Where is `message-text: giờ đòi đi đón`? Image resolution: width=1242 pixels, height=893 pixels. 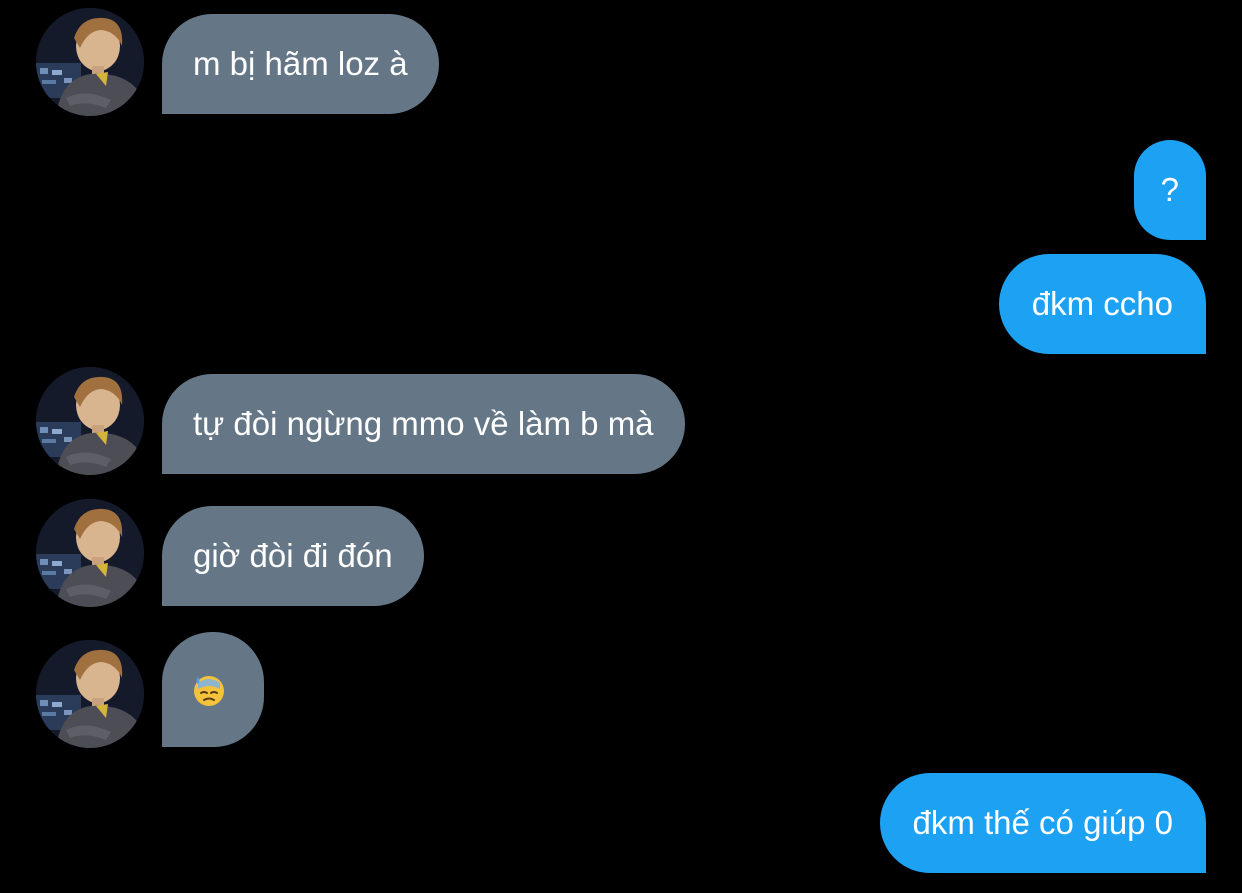 message-text: giờ đòi đi đón is located at coordinates (293, 555).